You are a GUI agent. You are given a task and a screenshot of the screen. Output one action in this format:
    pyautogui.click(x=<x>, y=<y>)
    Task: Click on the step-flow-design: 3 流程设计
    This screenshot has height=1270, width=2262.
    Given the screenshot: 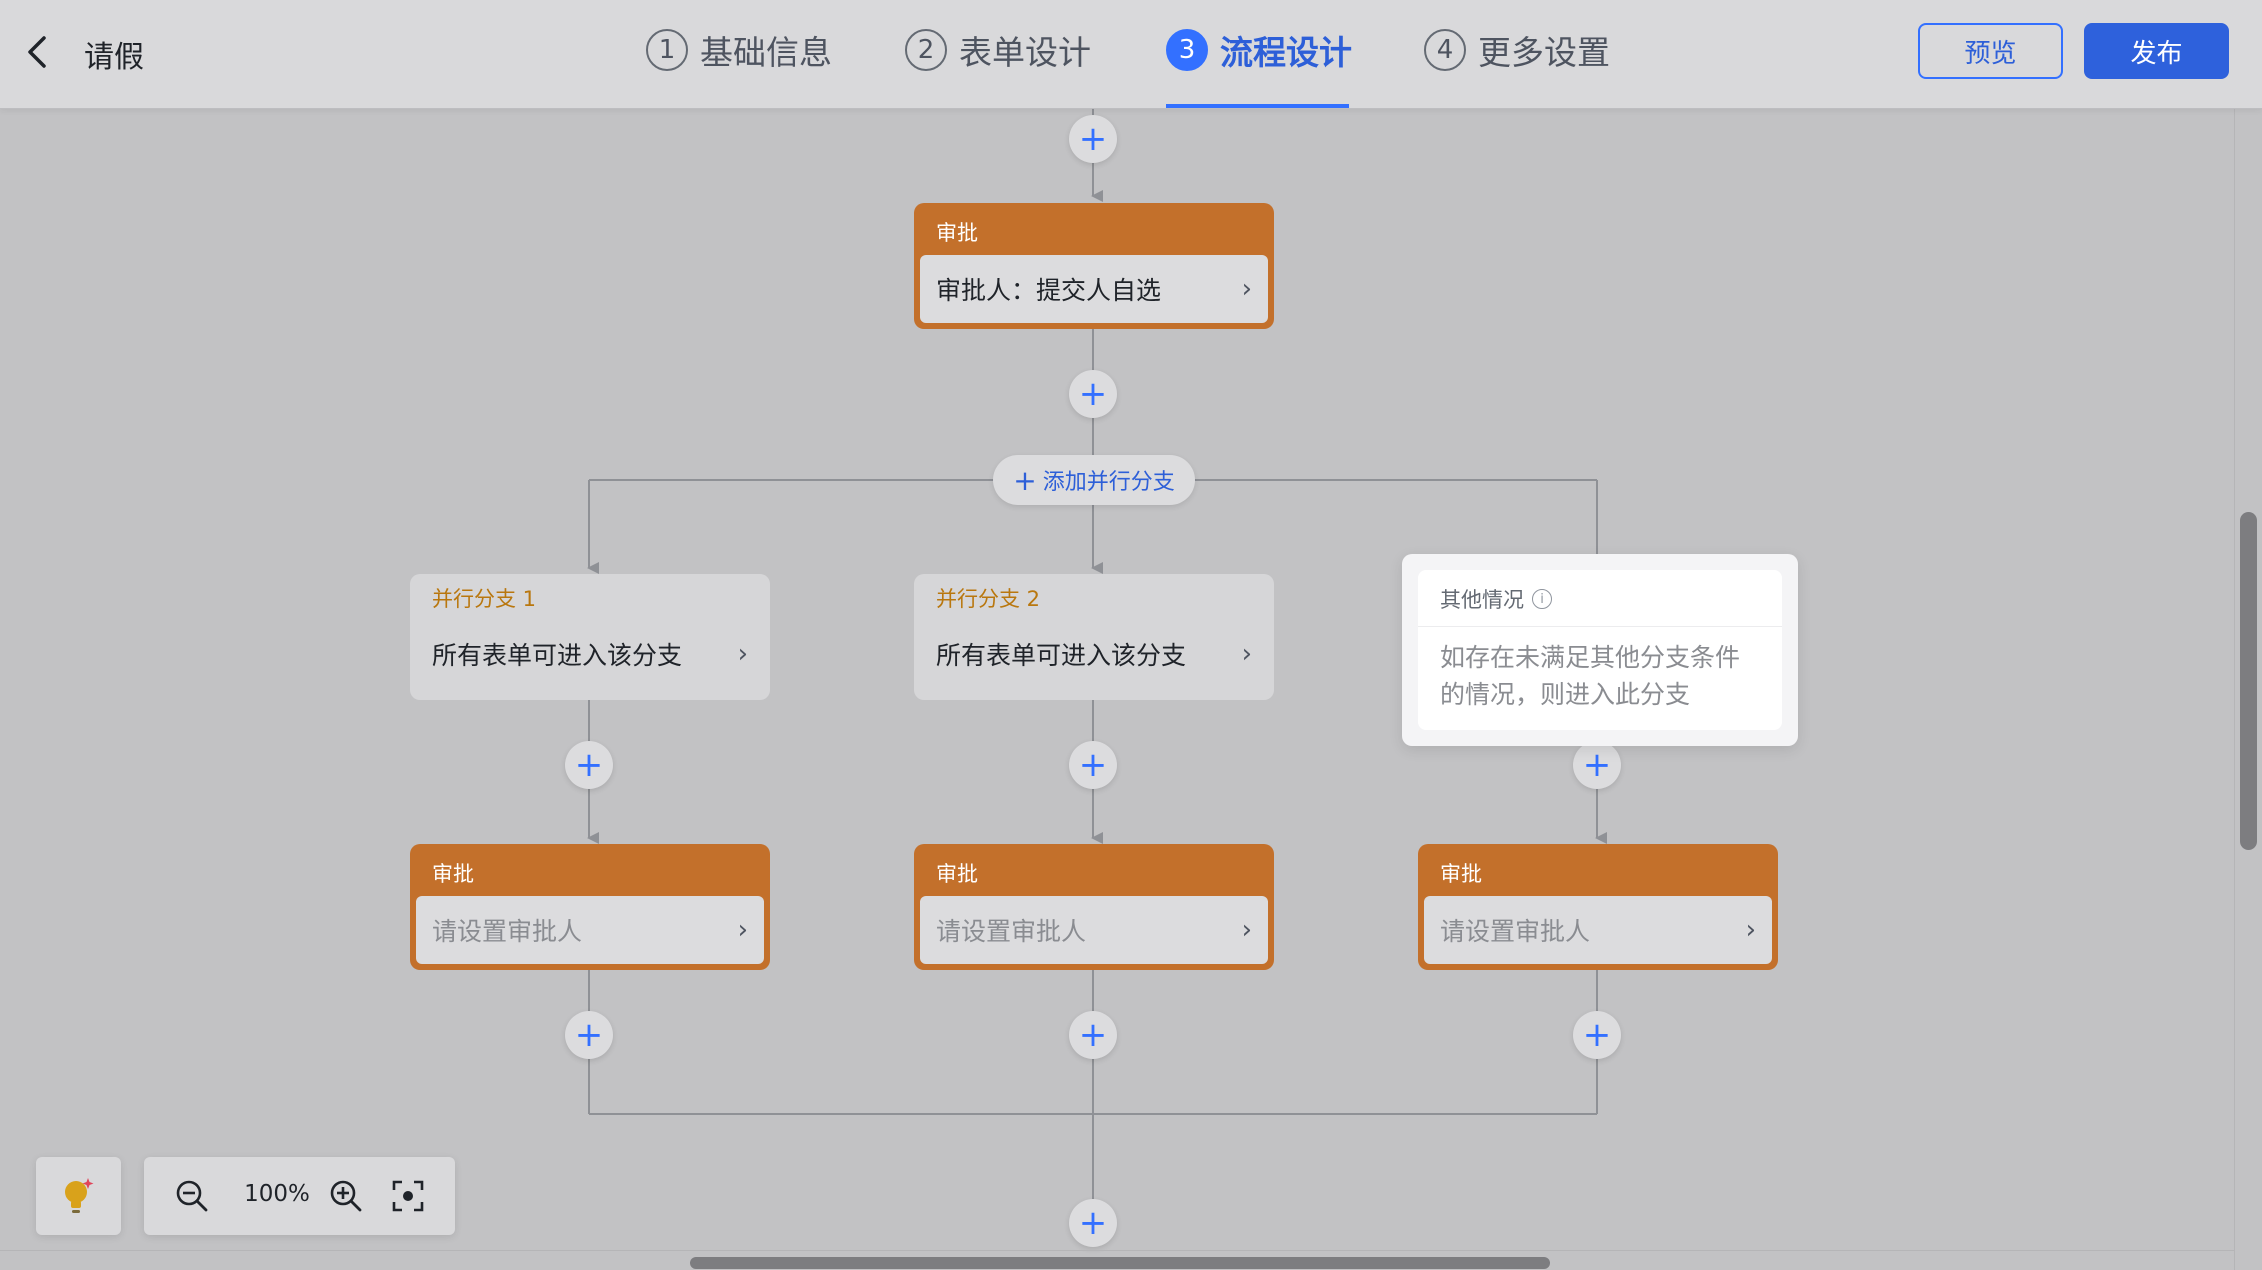 What is the action you would take?
    pyautogui.click(x=1259, y=50)
    